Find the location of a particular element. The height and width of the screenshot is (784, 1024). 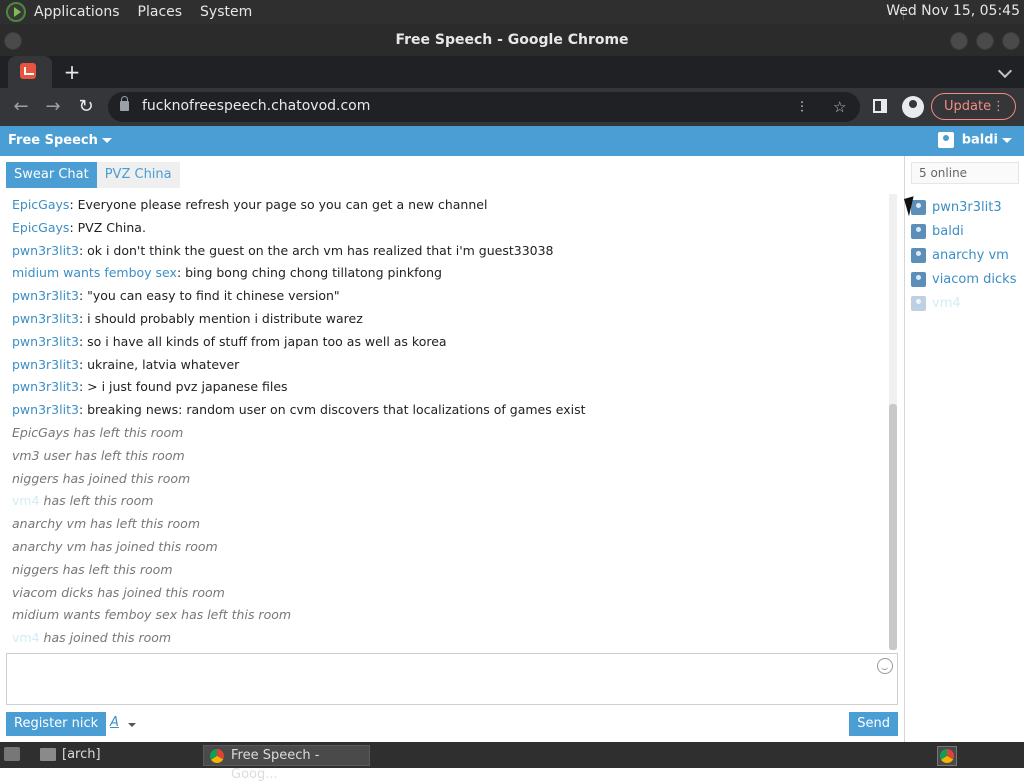

chat-header: Free Speech baldi is located at coordinates (512, 141).